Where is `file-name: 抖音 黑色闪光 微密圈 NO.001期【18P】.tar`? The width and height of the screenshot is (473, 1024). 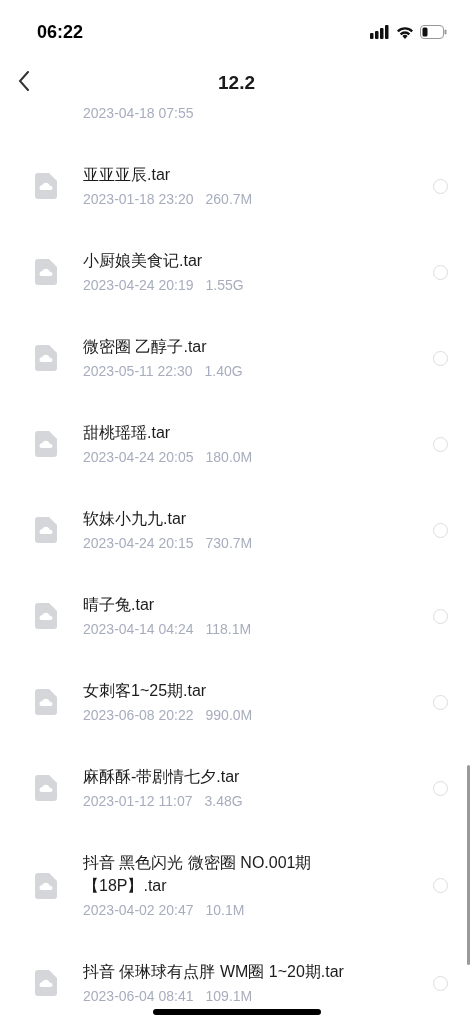 file-name: 抖音 黑色闪光 微密圈 NO.001期【18P】.tar is located at coordinates (198, 874).